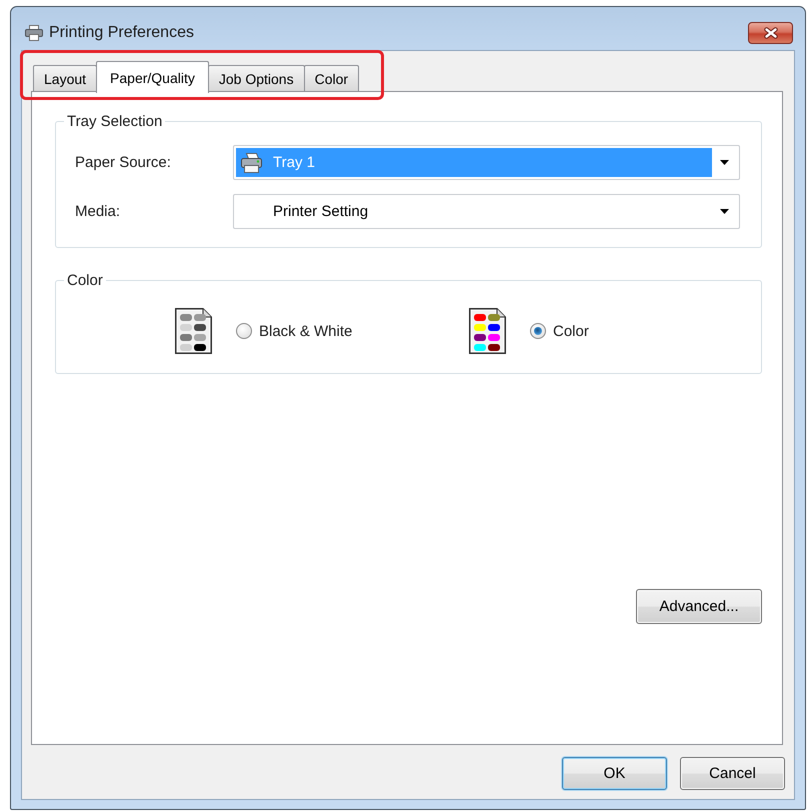  Describe the element at coordinates (486, 211) in the screenshot. I see `dropdown: Printer Setting` at that location.